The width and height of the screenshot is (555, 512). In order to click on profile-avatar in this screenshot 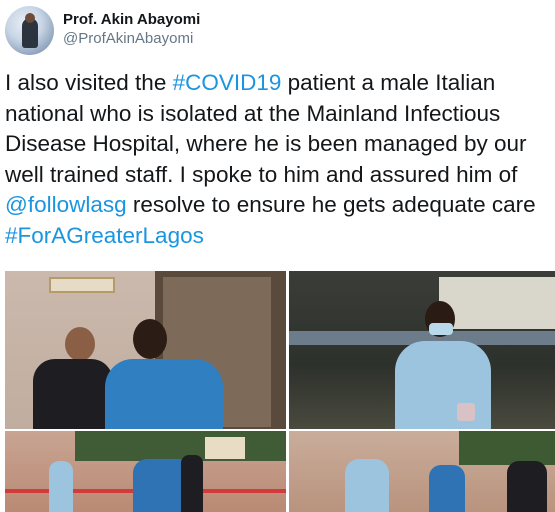, I will do `click(29, 30)`.